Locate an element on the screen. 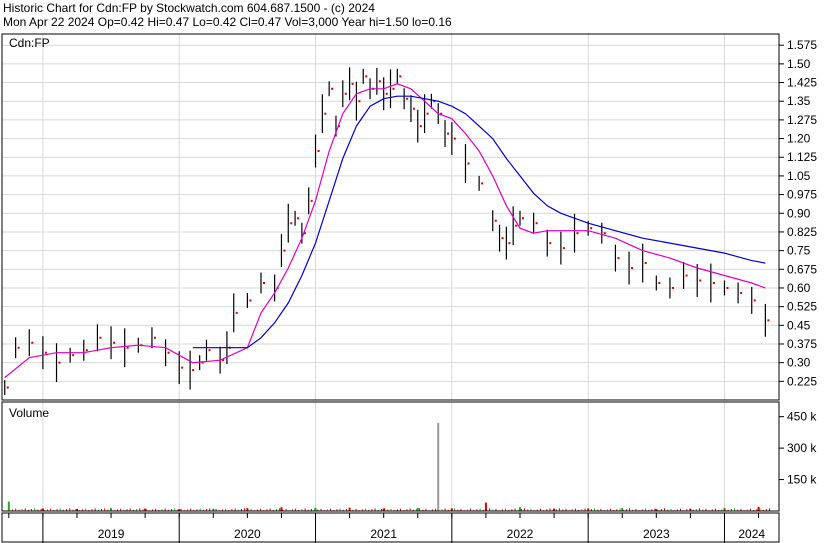 The image size is (830, 543). price-tick-label: 1.275 is located at coordinates (802, 120).